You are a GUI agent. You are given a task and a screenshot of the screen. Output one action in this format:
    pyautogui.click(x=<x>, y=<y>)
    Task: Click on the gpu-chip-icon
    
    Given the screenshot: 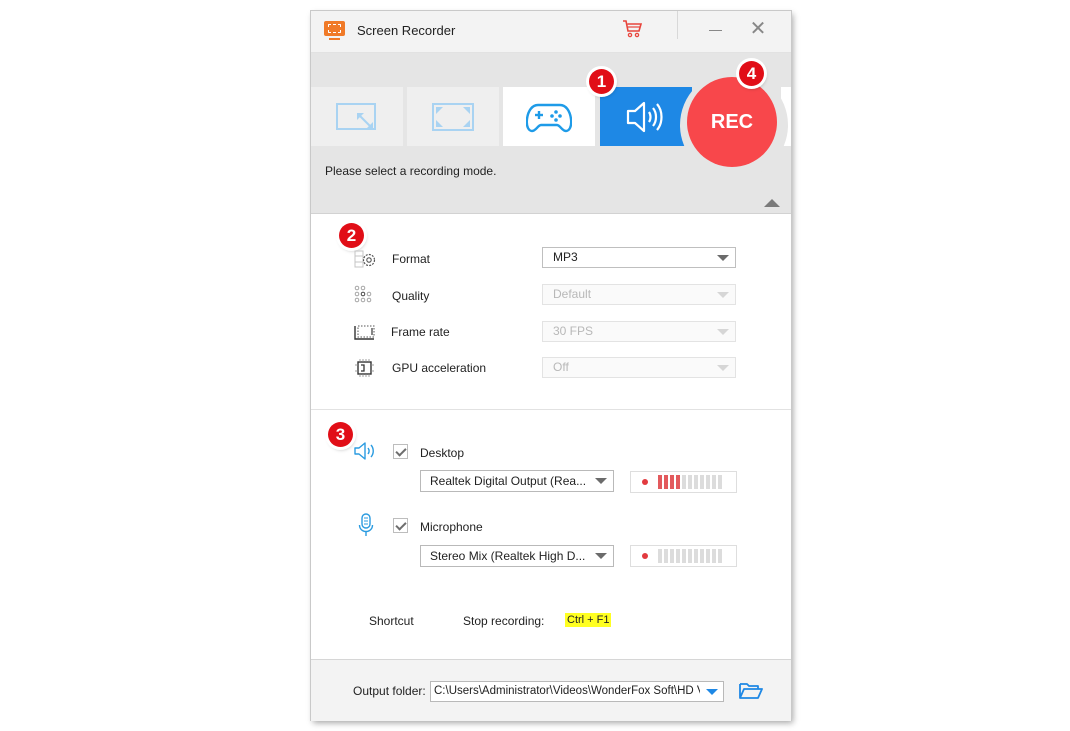 What is the action you would take?
    pyautogui.click(x=364, y=368)
    